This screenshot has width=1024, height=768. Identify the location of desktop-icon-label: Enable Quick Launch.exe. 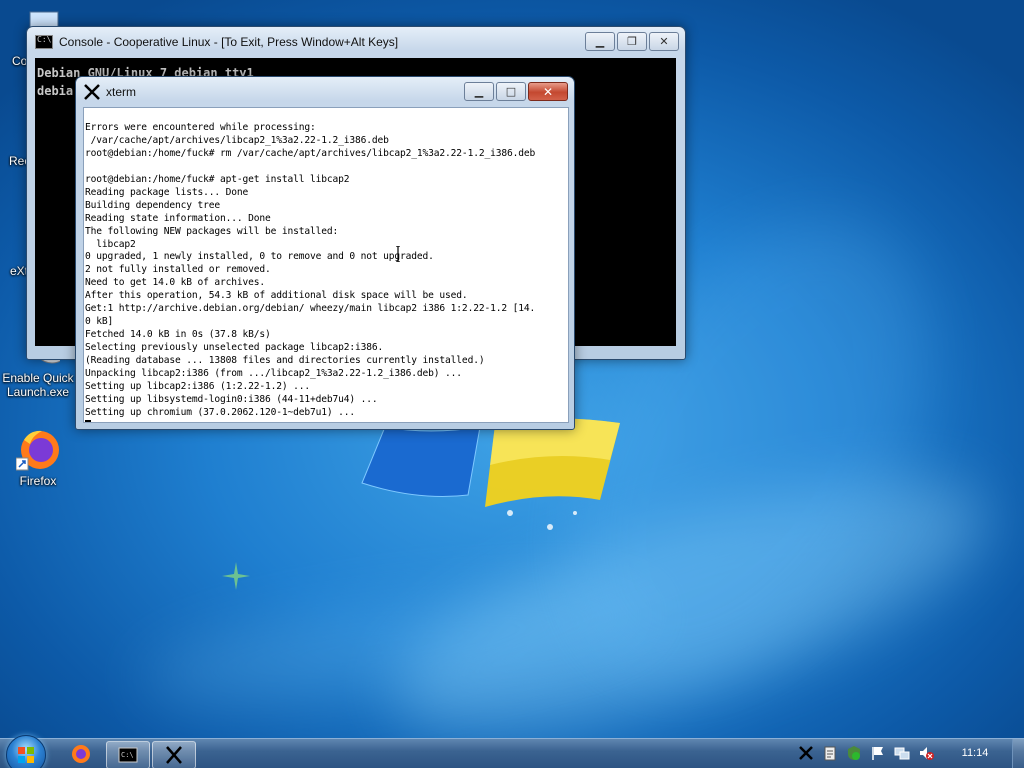
(38, 385).